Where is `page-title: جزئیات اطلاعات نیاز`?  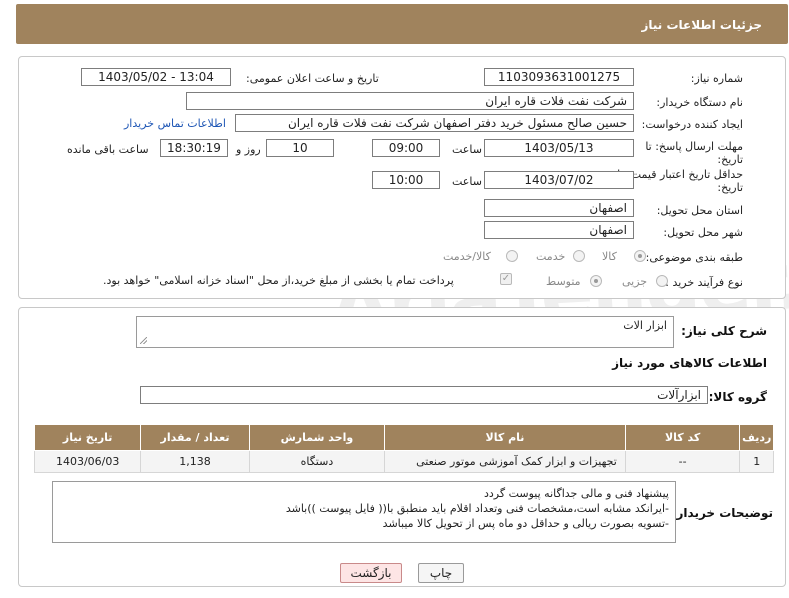 page-title: جزئیات اطلاعات نیاز is located at coordinates (701, 25).